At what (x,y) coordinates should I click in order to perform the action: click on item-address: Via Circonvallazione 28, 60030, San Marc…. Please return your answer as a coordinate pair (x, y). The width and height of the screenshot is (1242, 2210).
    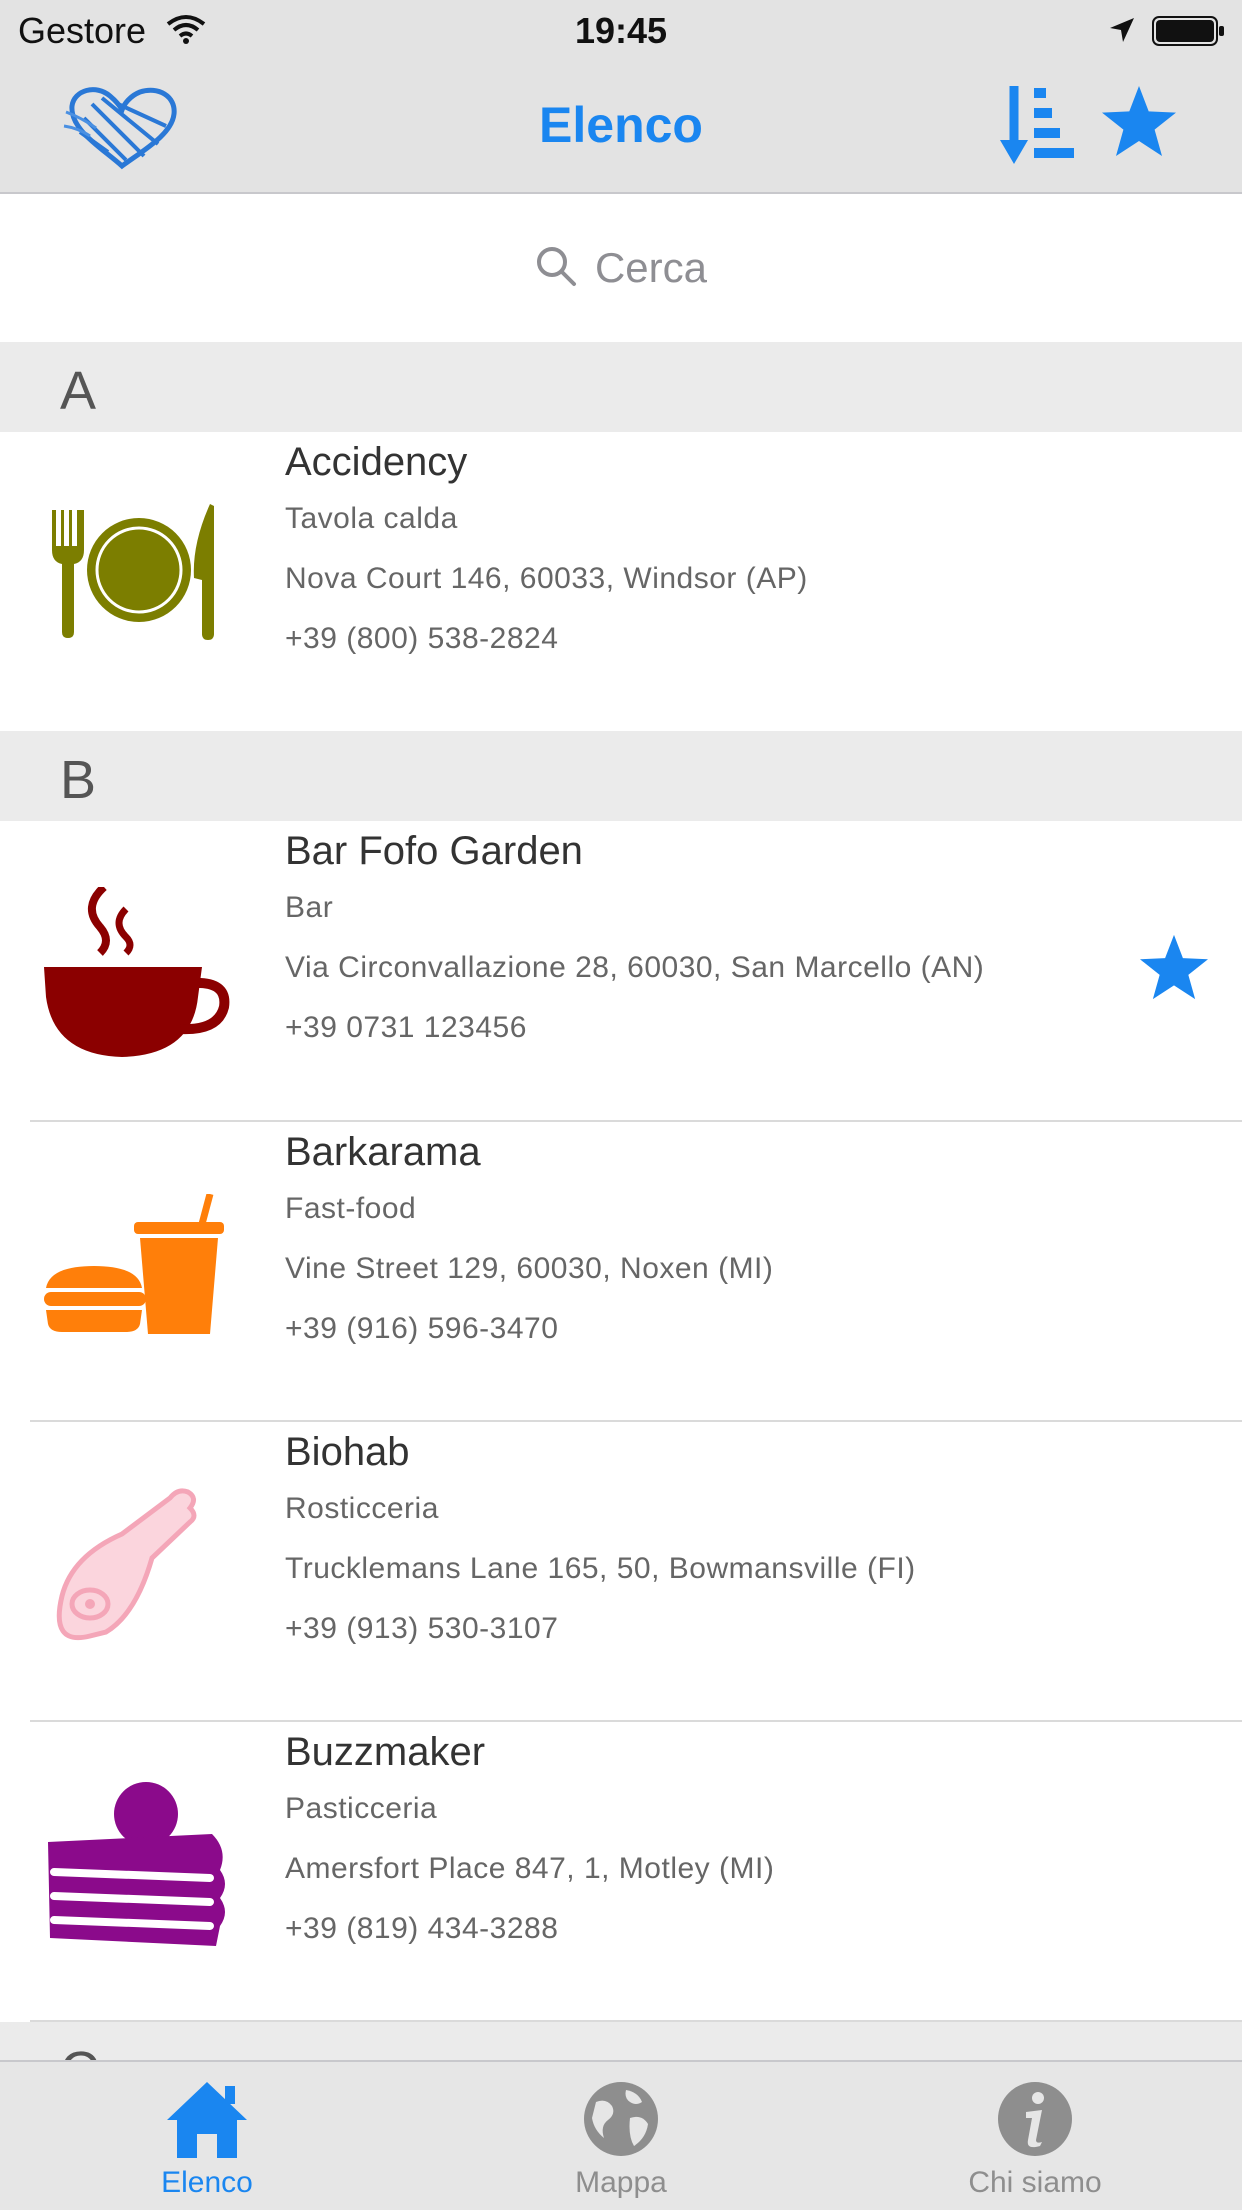
    Looking at the image, I should click on (635, 967).